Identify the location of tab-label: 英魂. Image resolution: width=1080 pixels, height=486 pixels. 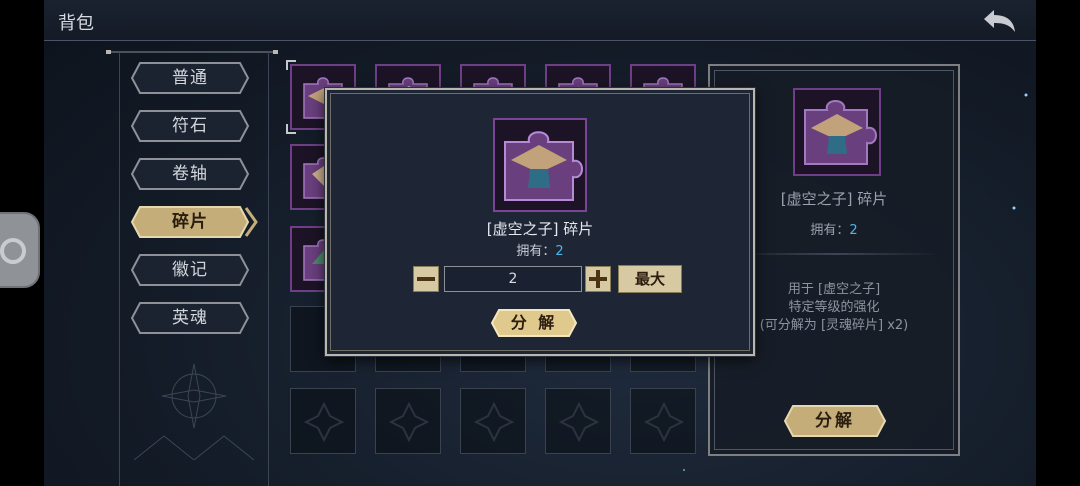
(190, 318).